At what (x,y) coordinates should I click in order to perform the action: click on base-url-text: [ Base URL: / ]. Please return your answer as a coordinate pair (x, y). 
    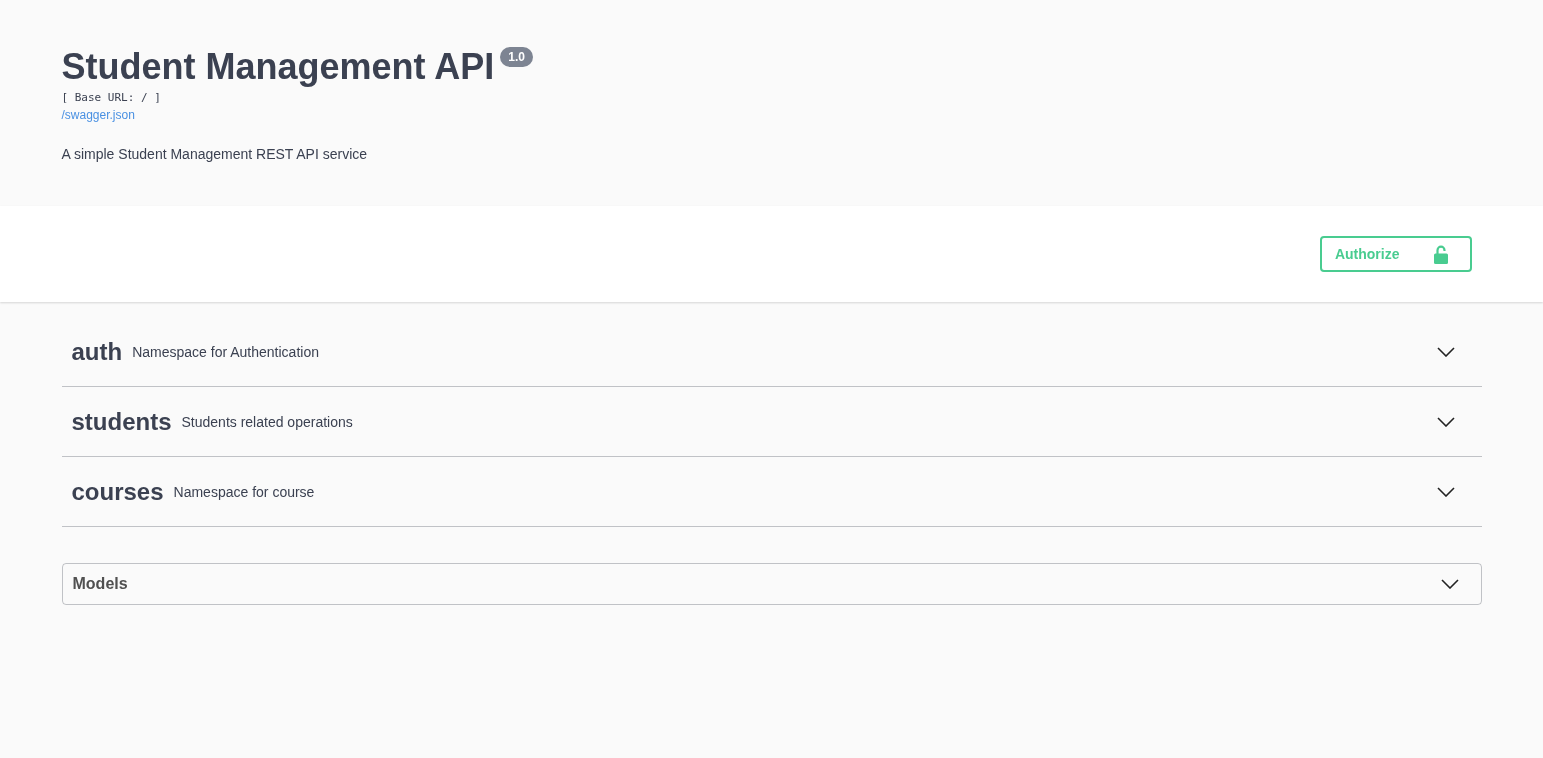
    Looking at the image, I should click on (111, 98).